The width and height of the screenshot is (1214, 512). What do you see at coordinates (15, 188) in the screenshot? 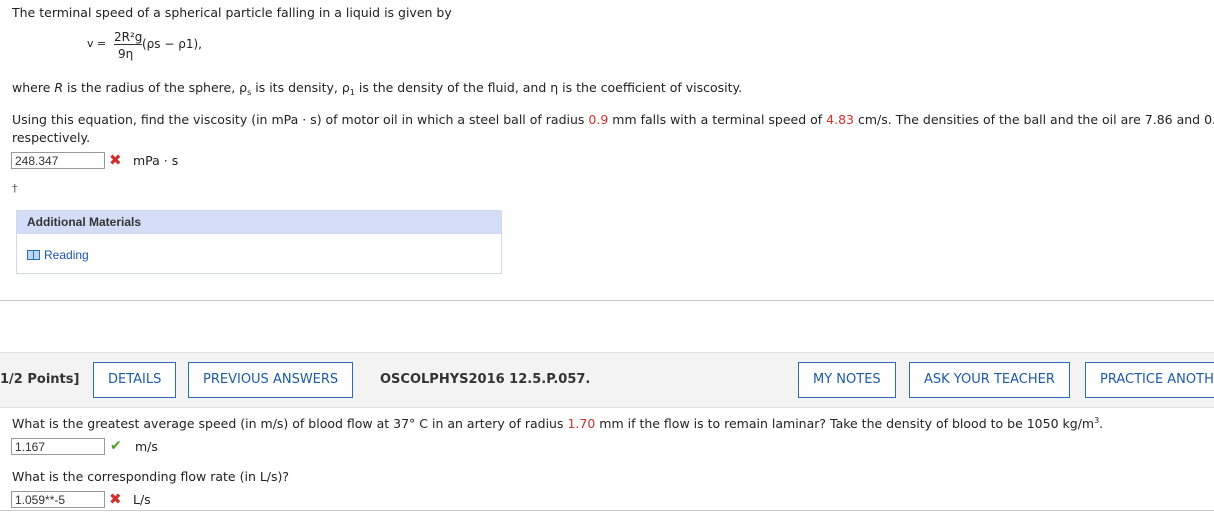
I see `dagger-marker: †` at bounding box center [15, 188].